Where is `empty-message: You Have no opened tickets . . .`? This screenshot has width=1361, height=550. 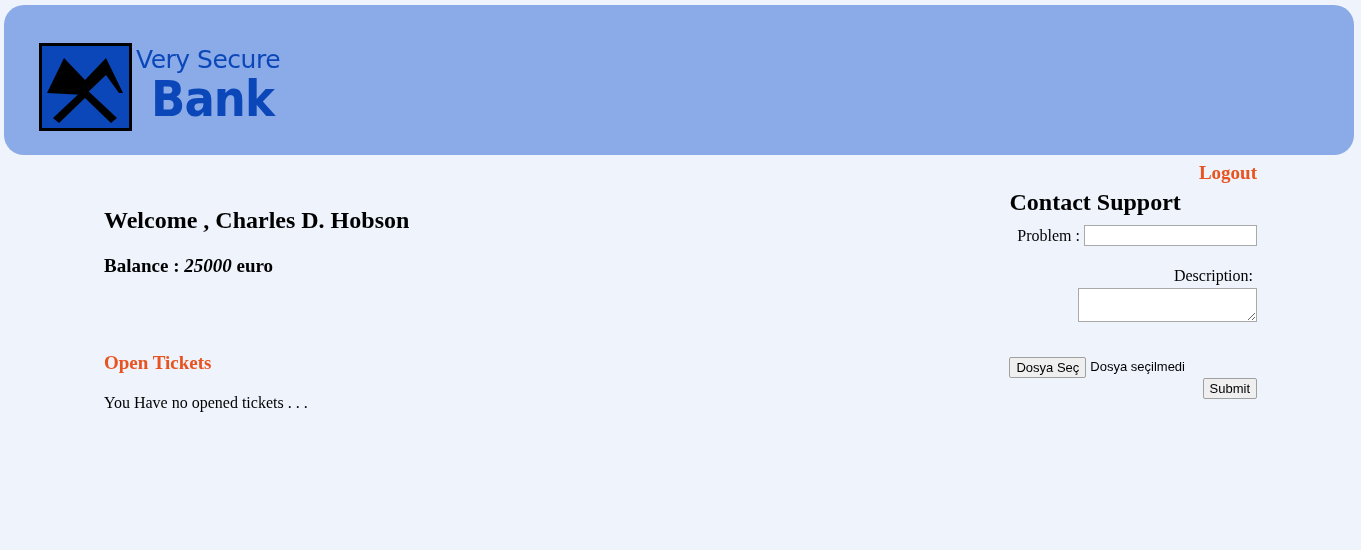
empty-message: You Have no opened tickets . . . is located at coordinates (206, 403).